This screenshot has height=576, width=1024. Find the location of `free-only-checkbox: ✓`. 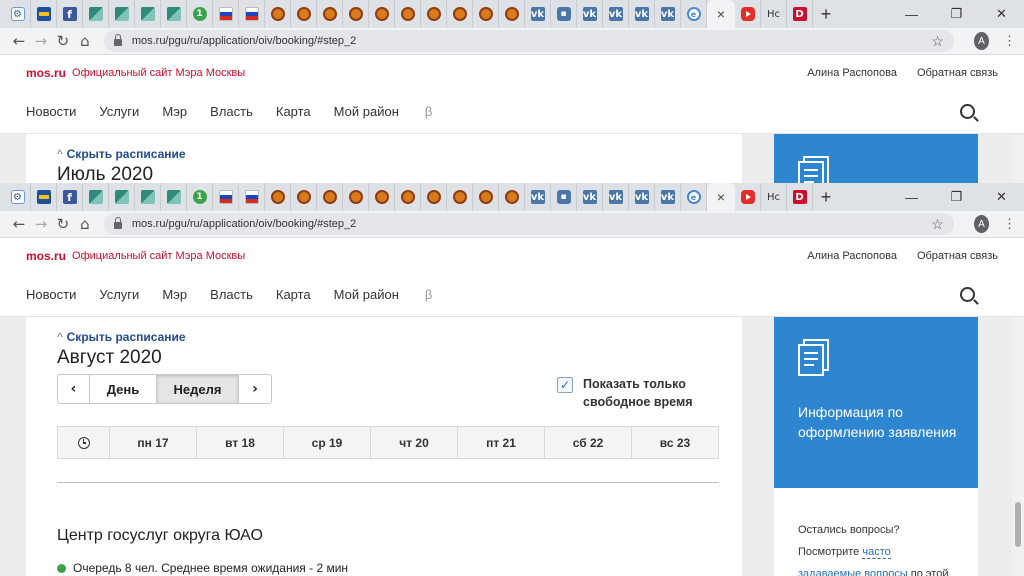

free-only-checkbox: ✓ is located at coordinates (565, 385).